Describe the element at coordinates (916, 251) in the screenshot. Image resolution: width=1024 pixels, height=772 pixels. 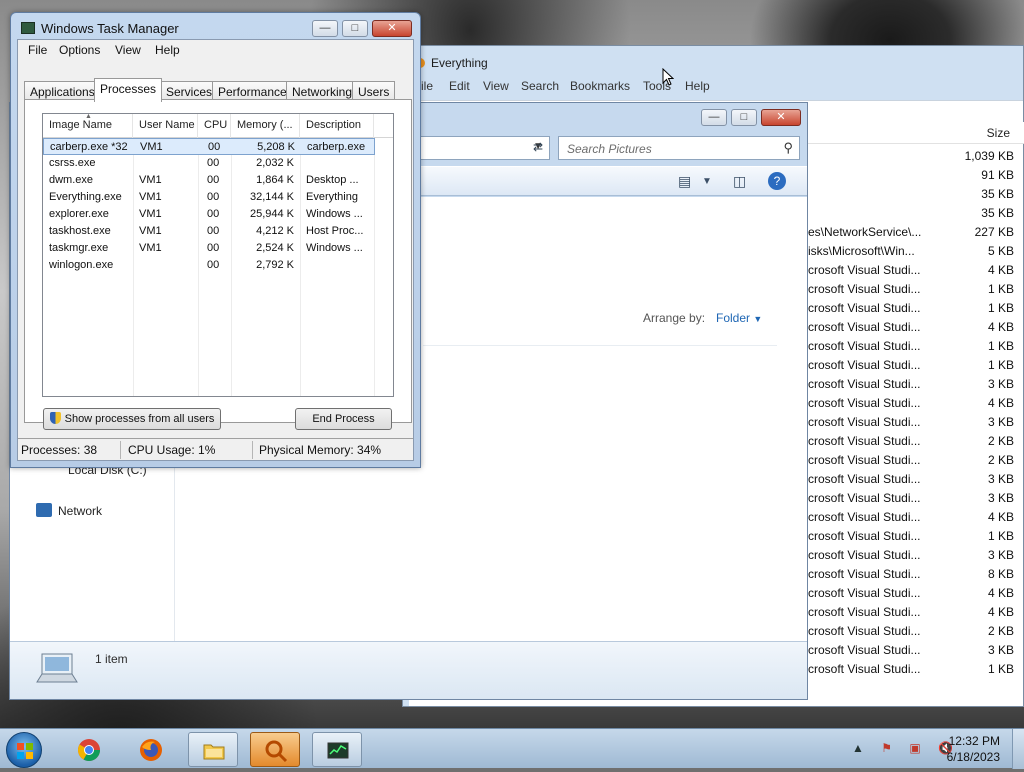
I see `result-row: isks\Microsoft\Win... 5 KB` at that location.